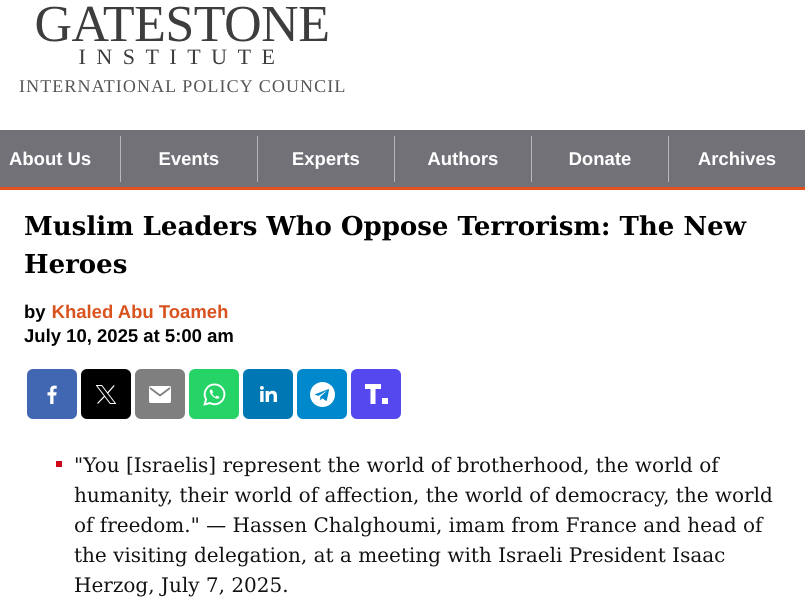 The height and width of the screenshot is (616, 805). Describe the element at coordinates (386, 246) in the screenshot. I see `article-title: Muslim Leaders Who Oppose Terrorism: The New Heroes` at that location.